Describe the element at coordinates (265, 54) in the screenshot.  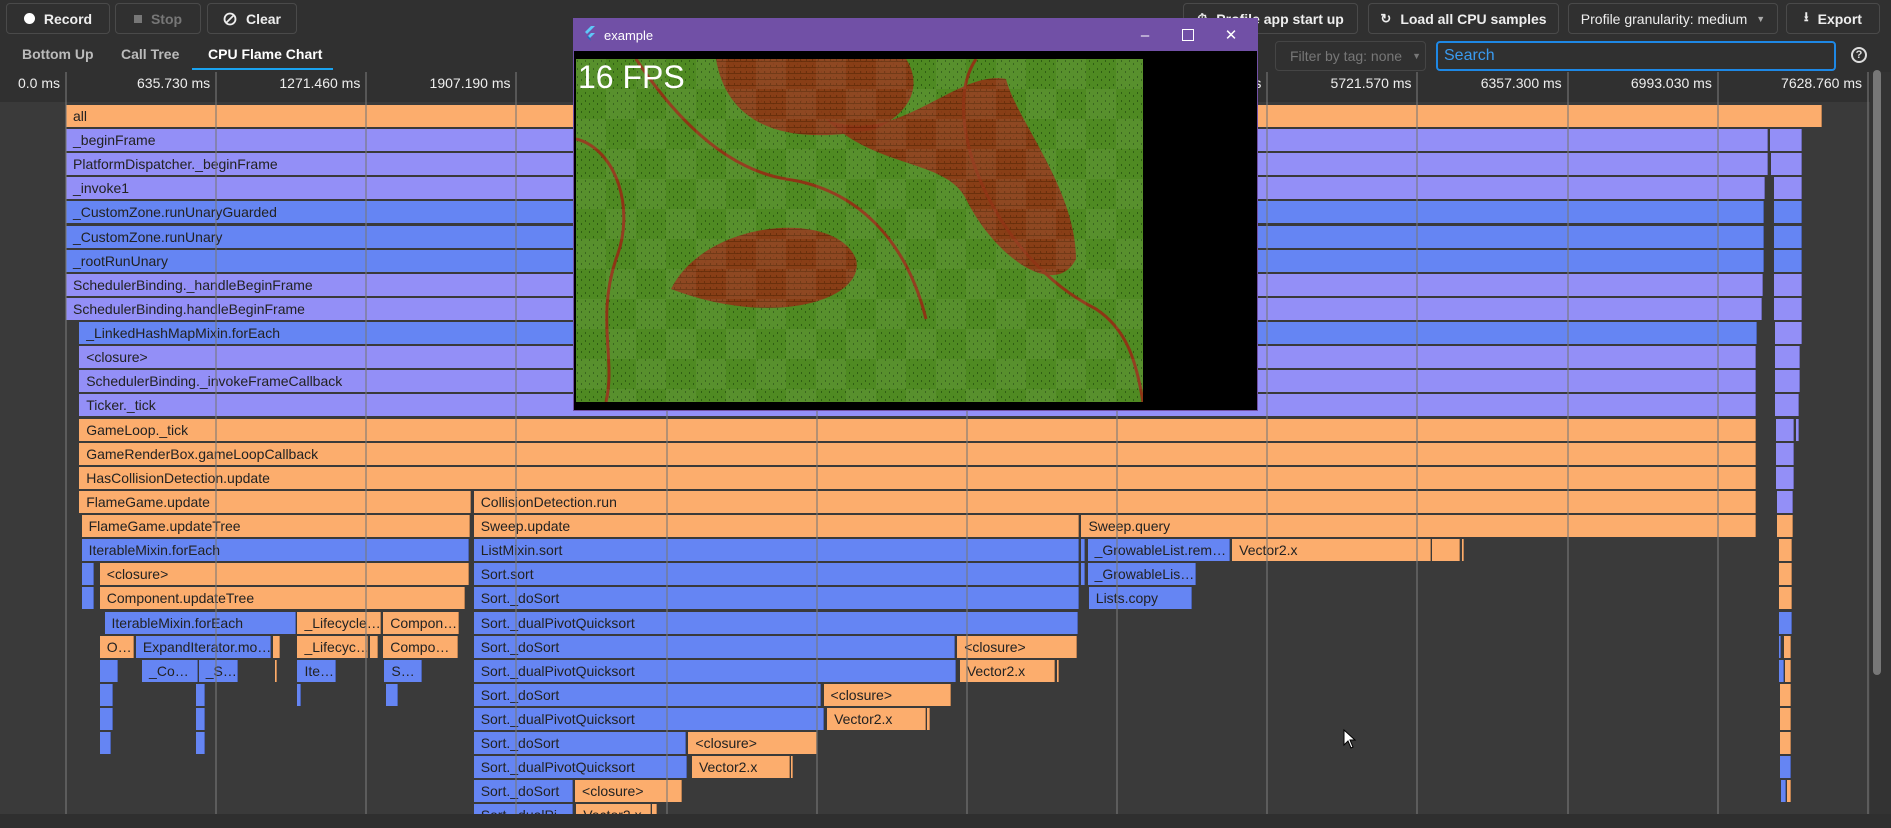
I see `tab-cpu-flame-chart: CPU Flame Chart` at that location.